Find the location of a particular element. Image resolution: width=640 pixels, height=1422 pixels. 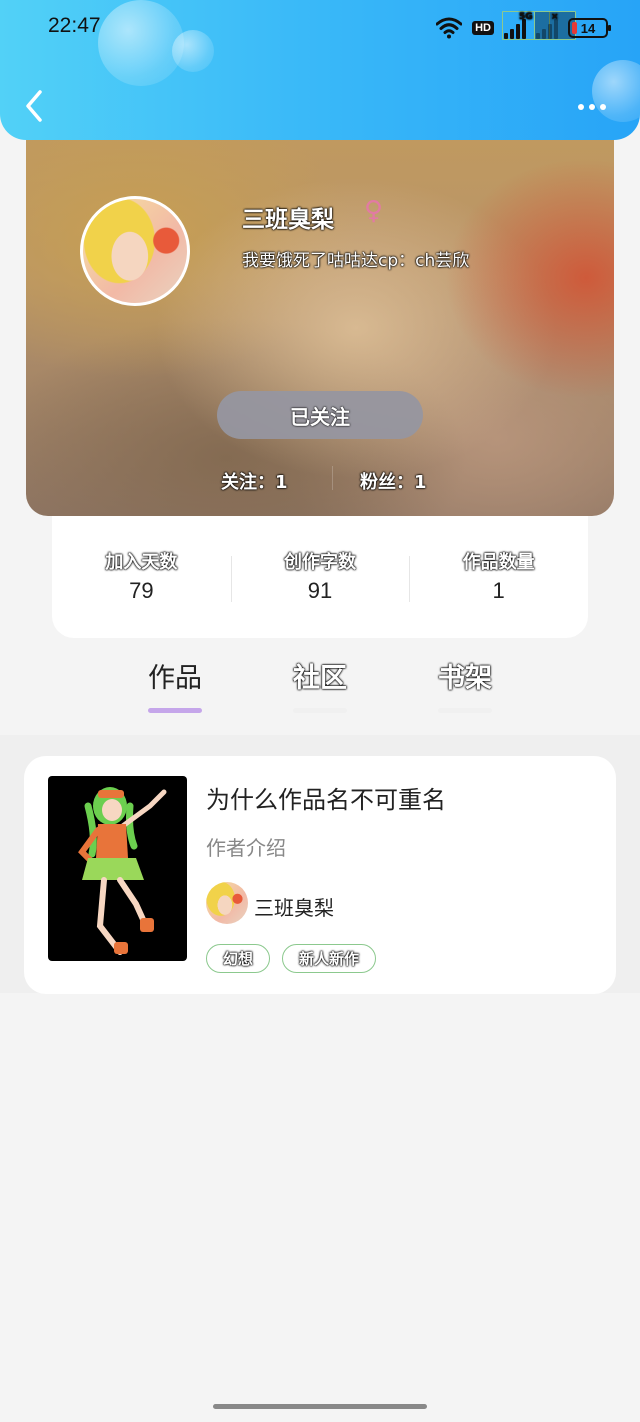

battery-level: 14 is located at coordinates (588, 28).